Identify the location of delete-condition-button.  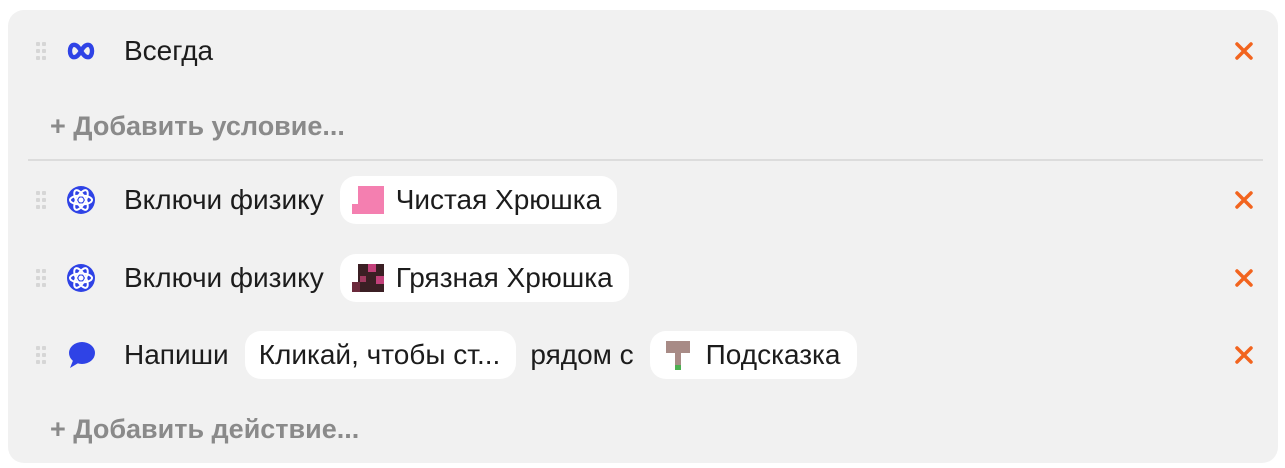
(1244, 51).